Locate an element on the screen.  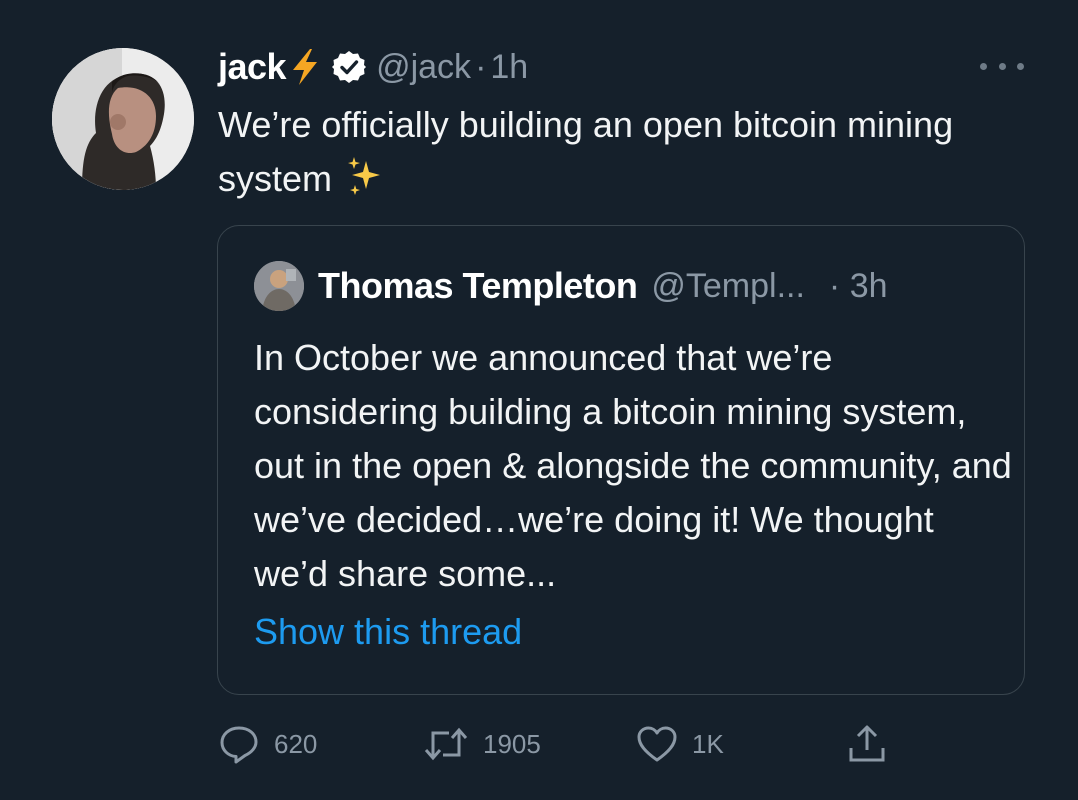
share-button is located at coordinates (867, 744).